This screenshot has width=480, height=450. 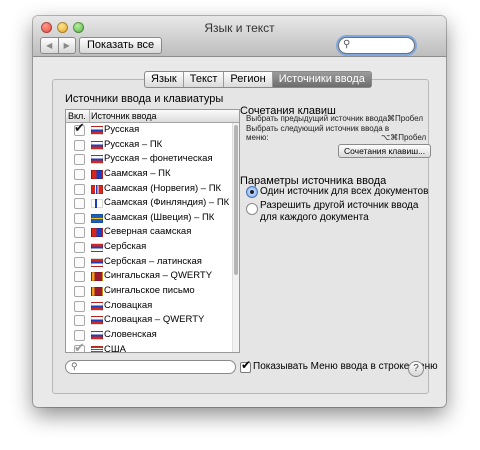 I want to click on show-input-menu-checkbox: ✔, so click(x=245, y=365).